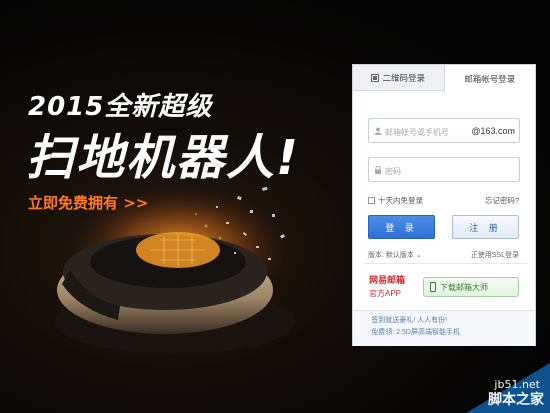 This screenshot has width=550, height=413. What do you see at coordinates (393, 171) in the screenshot?
I see `password-placeholder: 密码` at bounding box center [393, 171].